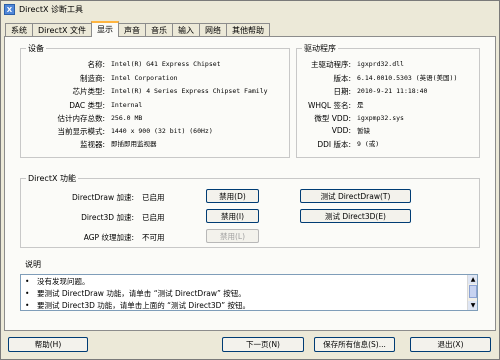  Describe the element at coordinates (232, 236) in the screenshot. I see `disable-agp-button: 禁用(L)` at that location.